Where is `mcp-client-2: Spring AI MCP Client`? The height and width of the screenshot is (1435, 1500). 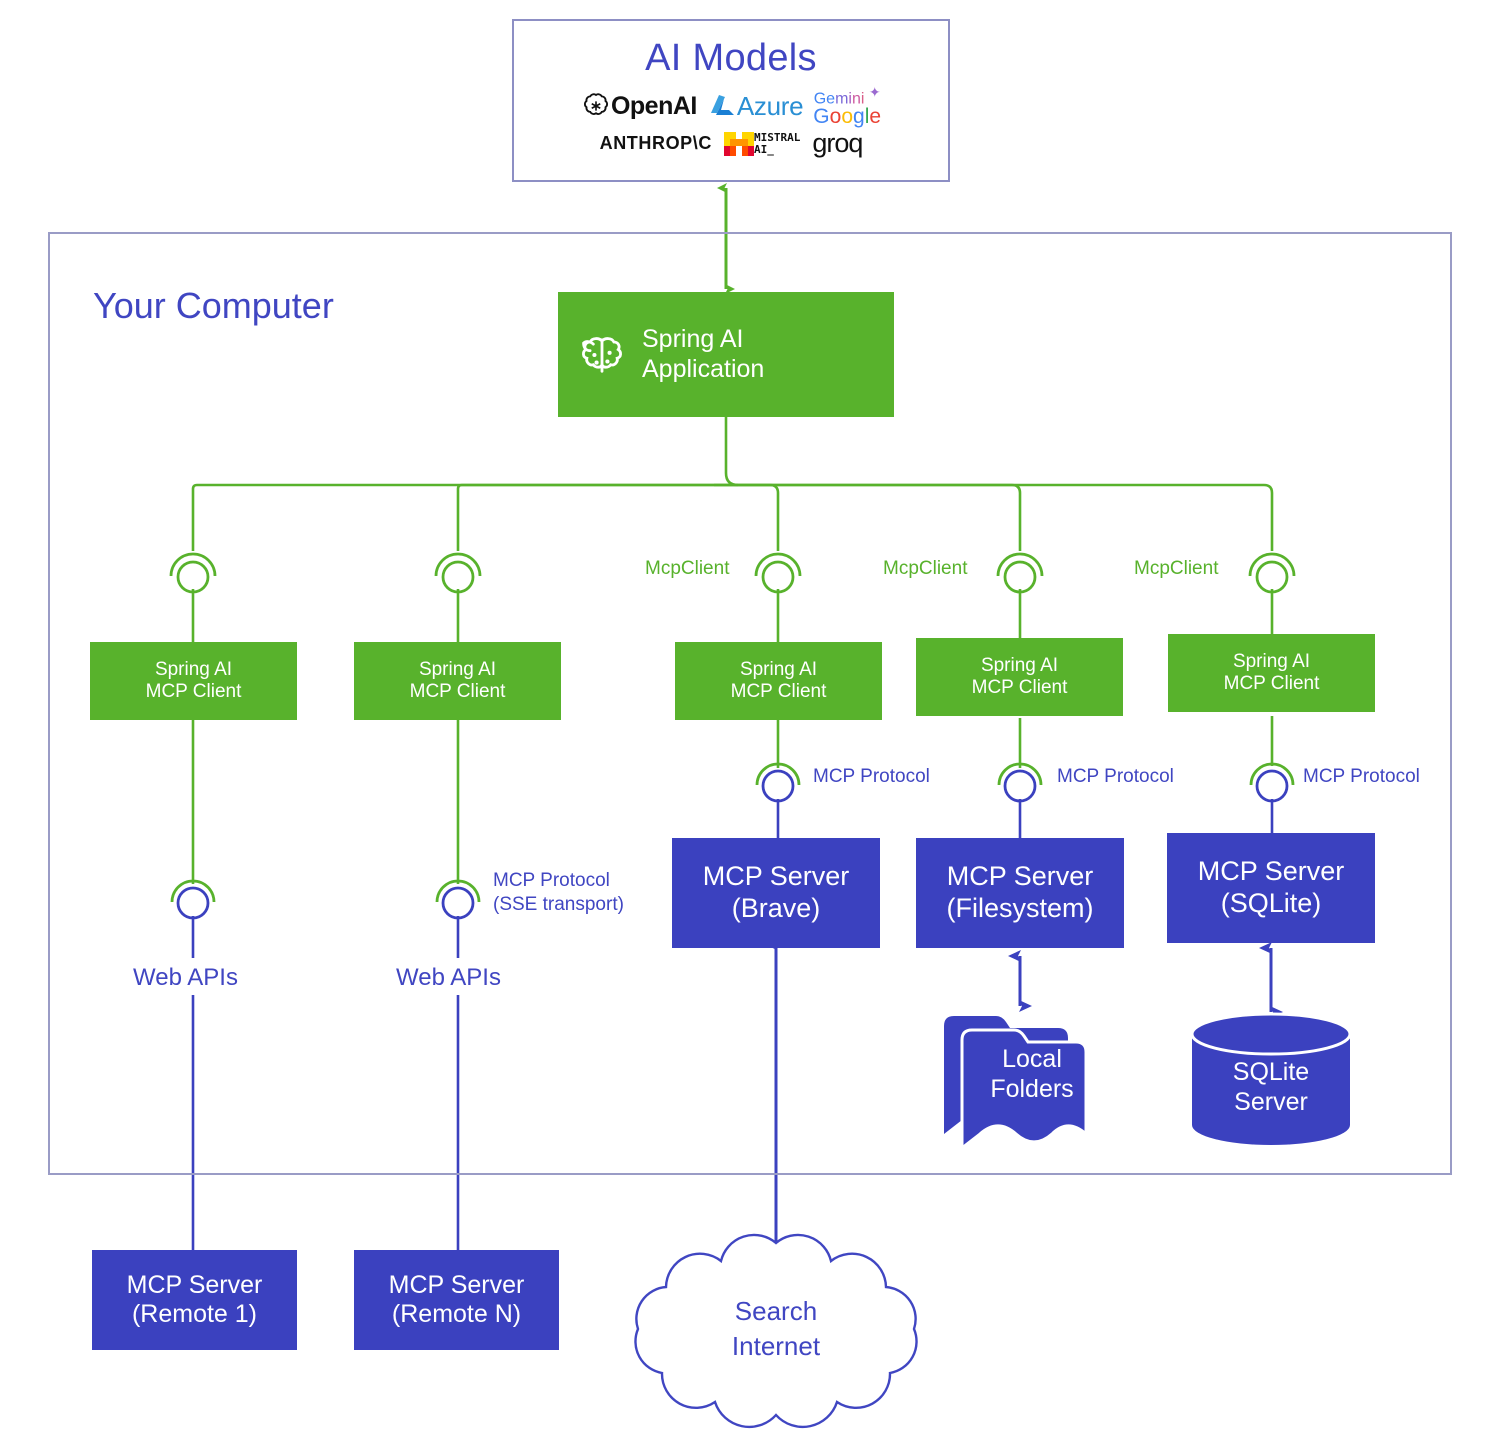
mcp-client-2: Spring AI MCP Client is located at coordinates (457, 681).